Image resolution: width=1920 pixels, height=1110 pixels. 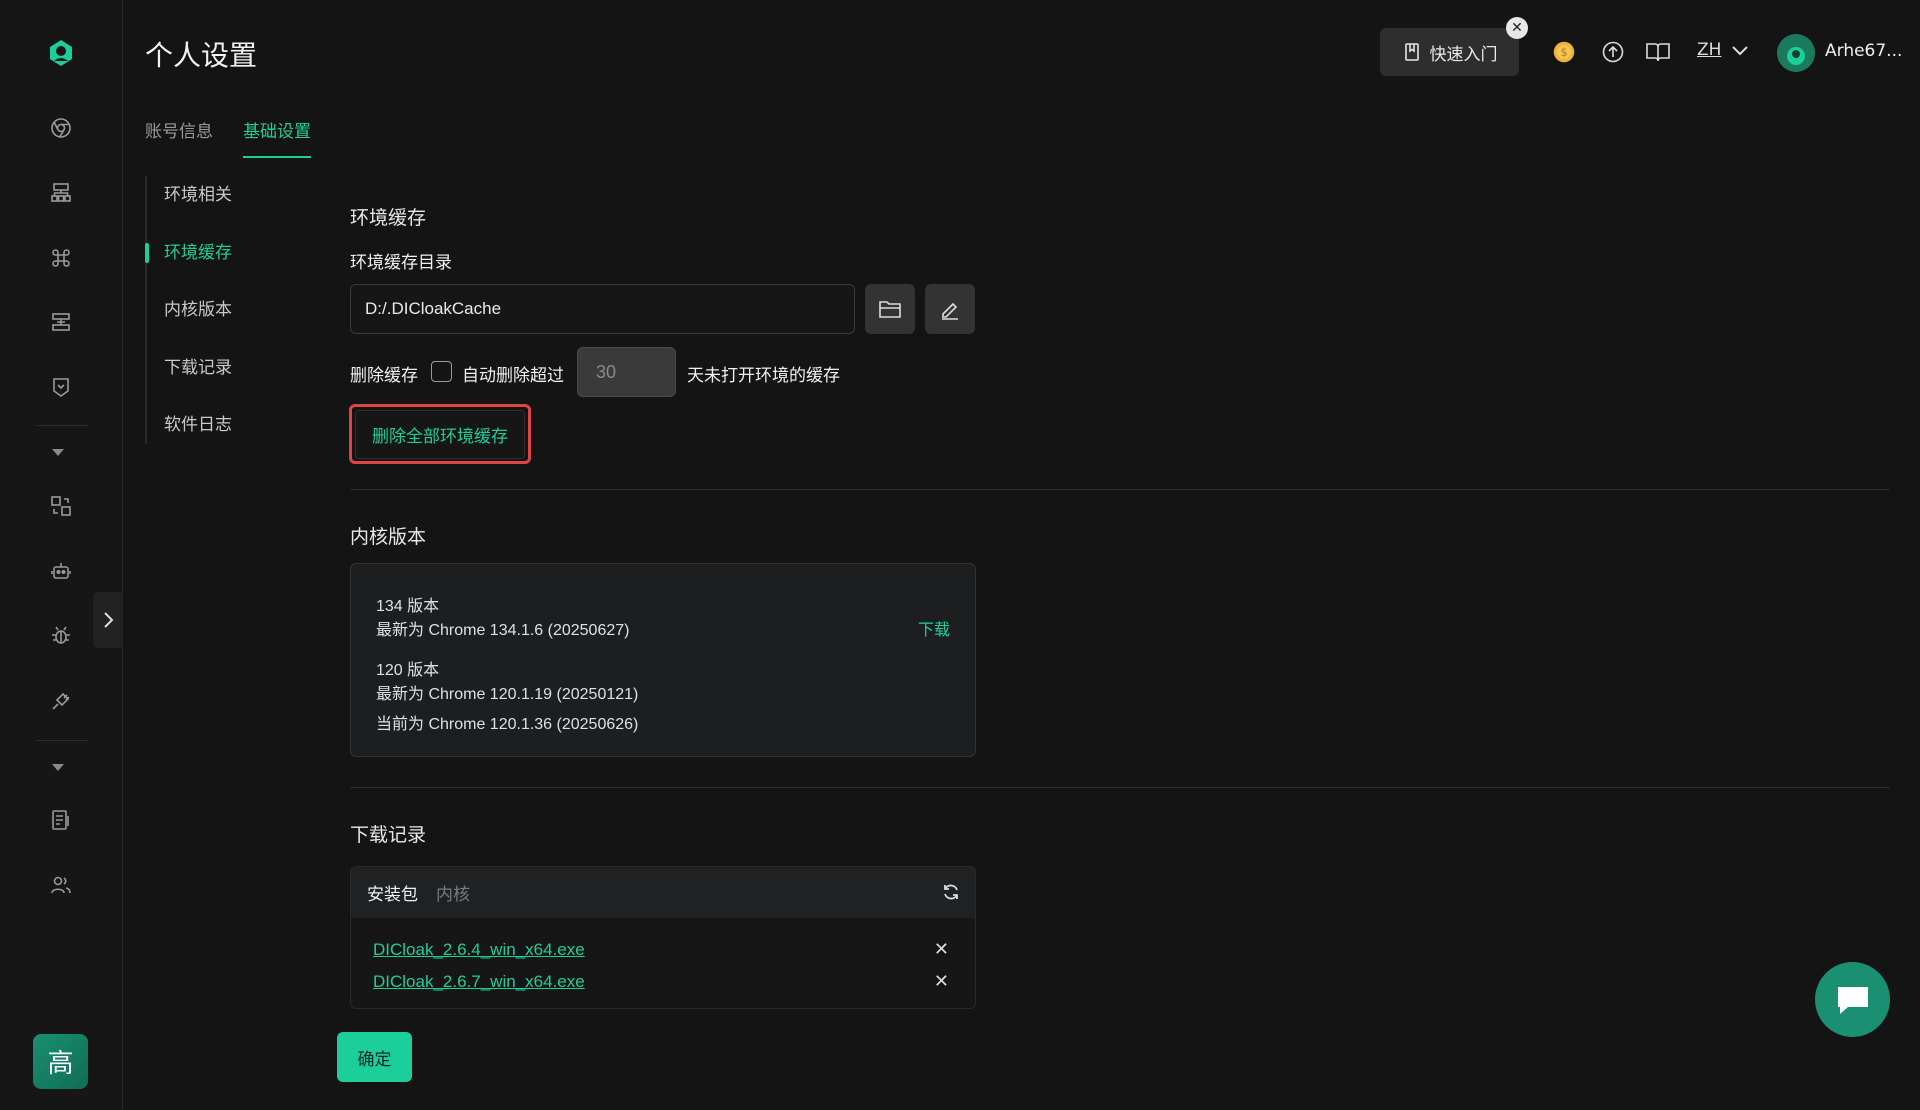 I want to click on proxy-list-icon, so click(x=61, y=322).